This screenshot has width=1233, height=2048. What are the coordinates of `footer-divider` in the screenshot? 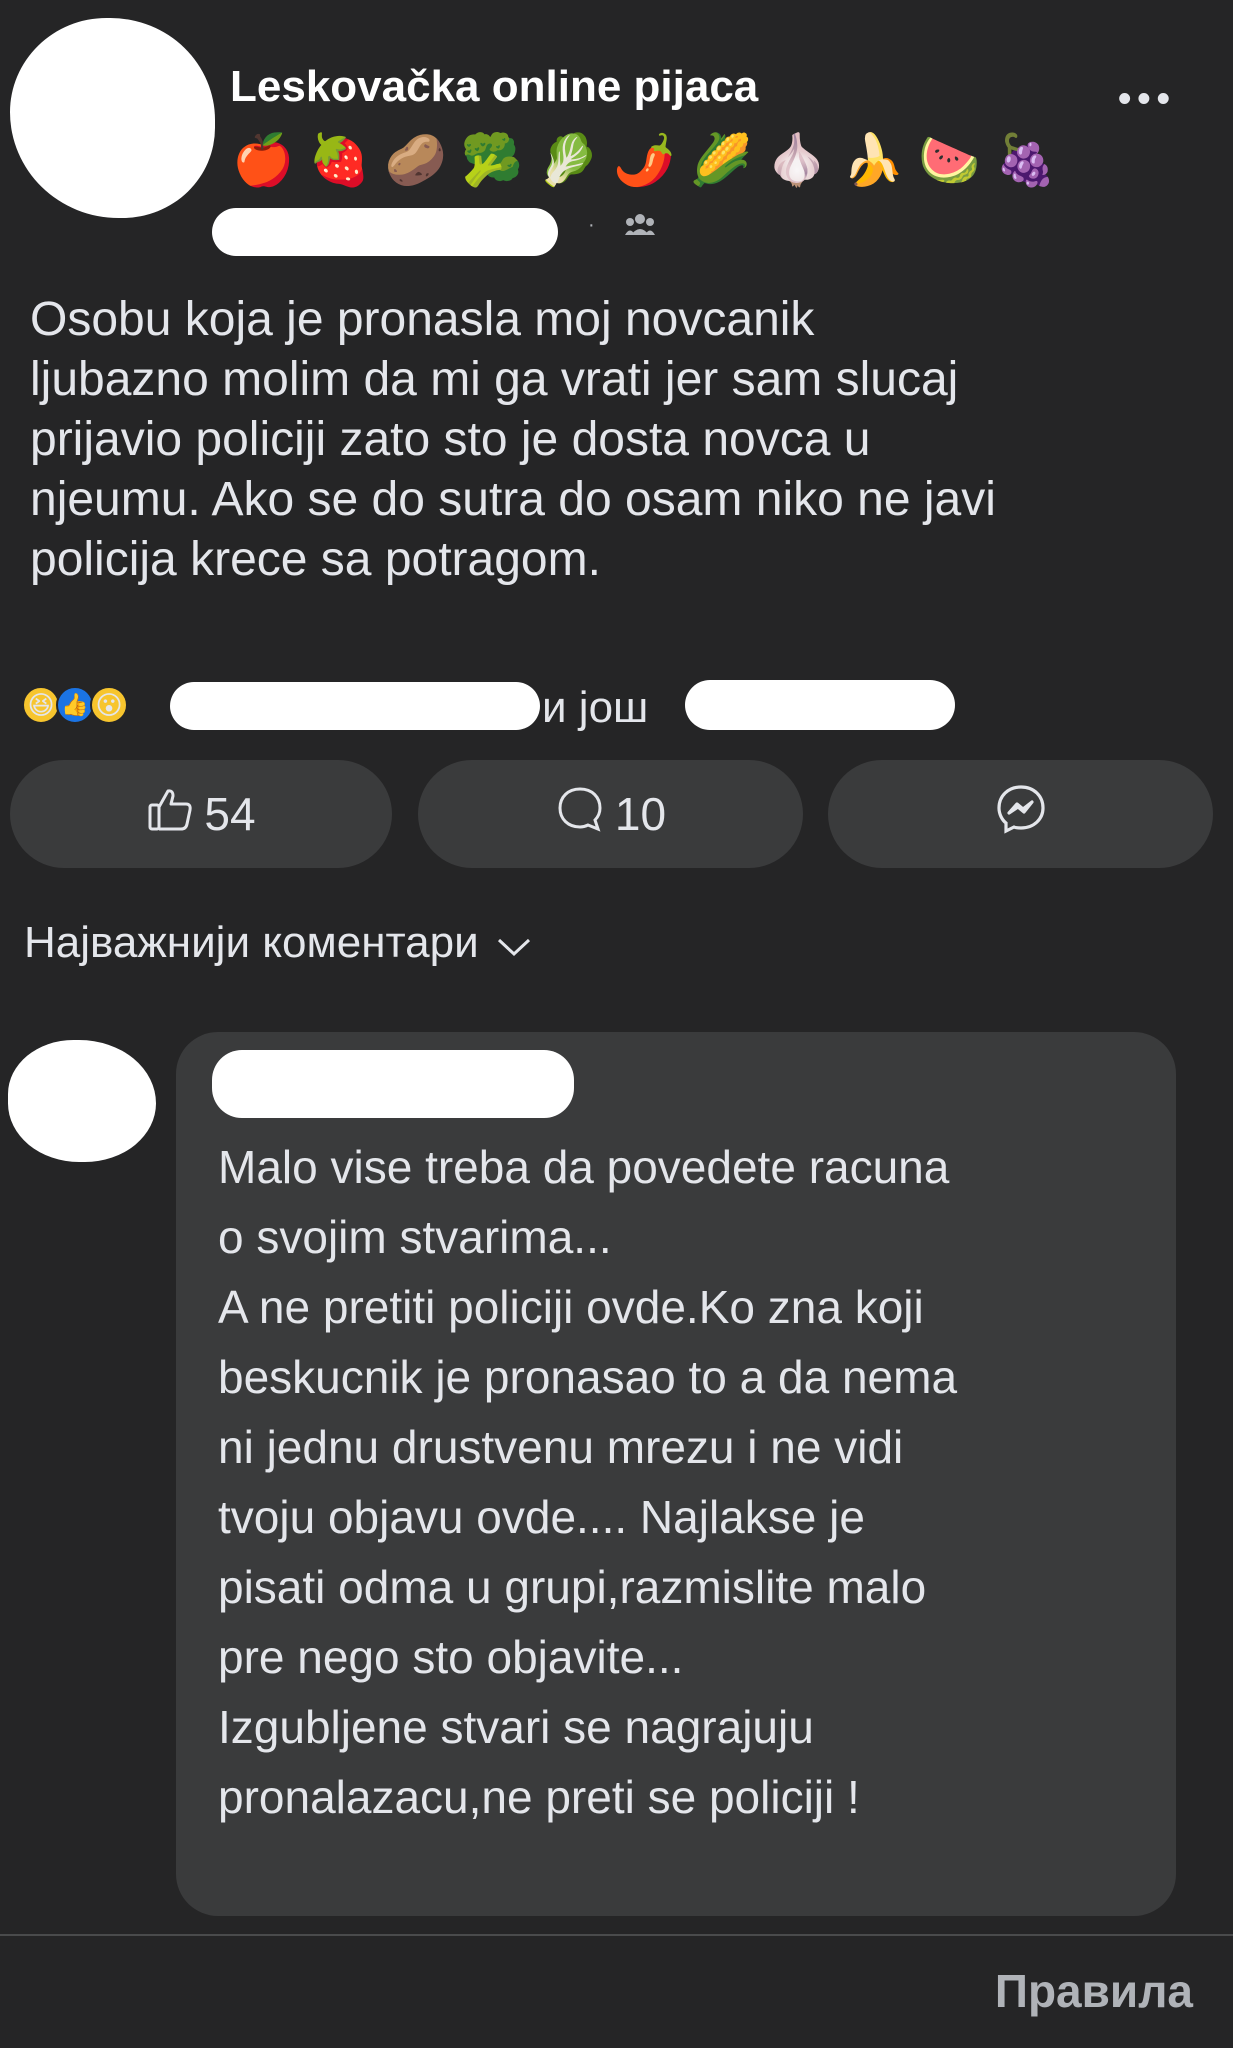 It's located at (616, 1935).